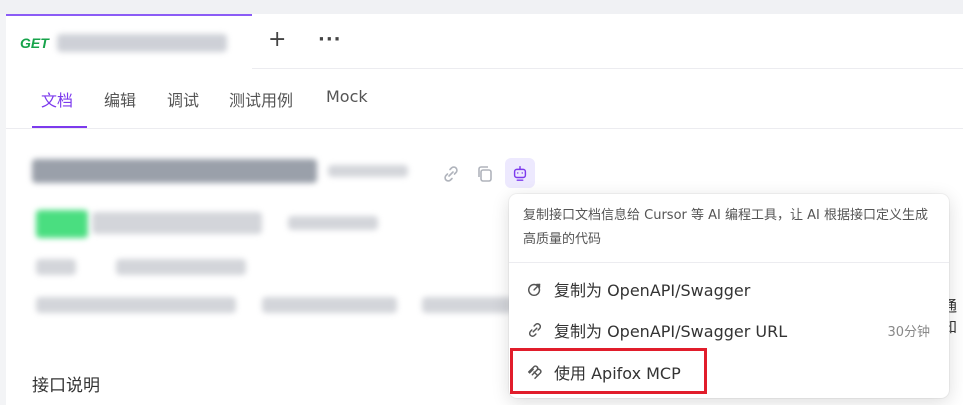 The image size is (963, 405). What do you see at coordinates (535, 289) in the screenshot?
I see `openapi-icon` at bounding box center [535, 289].